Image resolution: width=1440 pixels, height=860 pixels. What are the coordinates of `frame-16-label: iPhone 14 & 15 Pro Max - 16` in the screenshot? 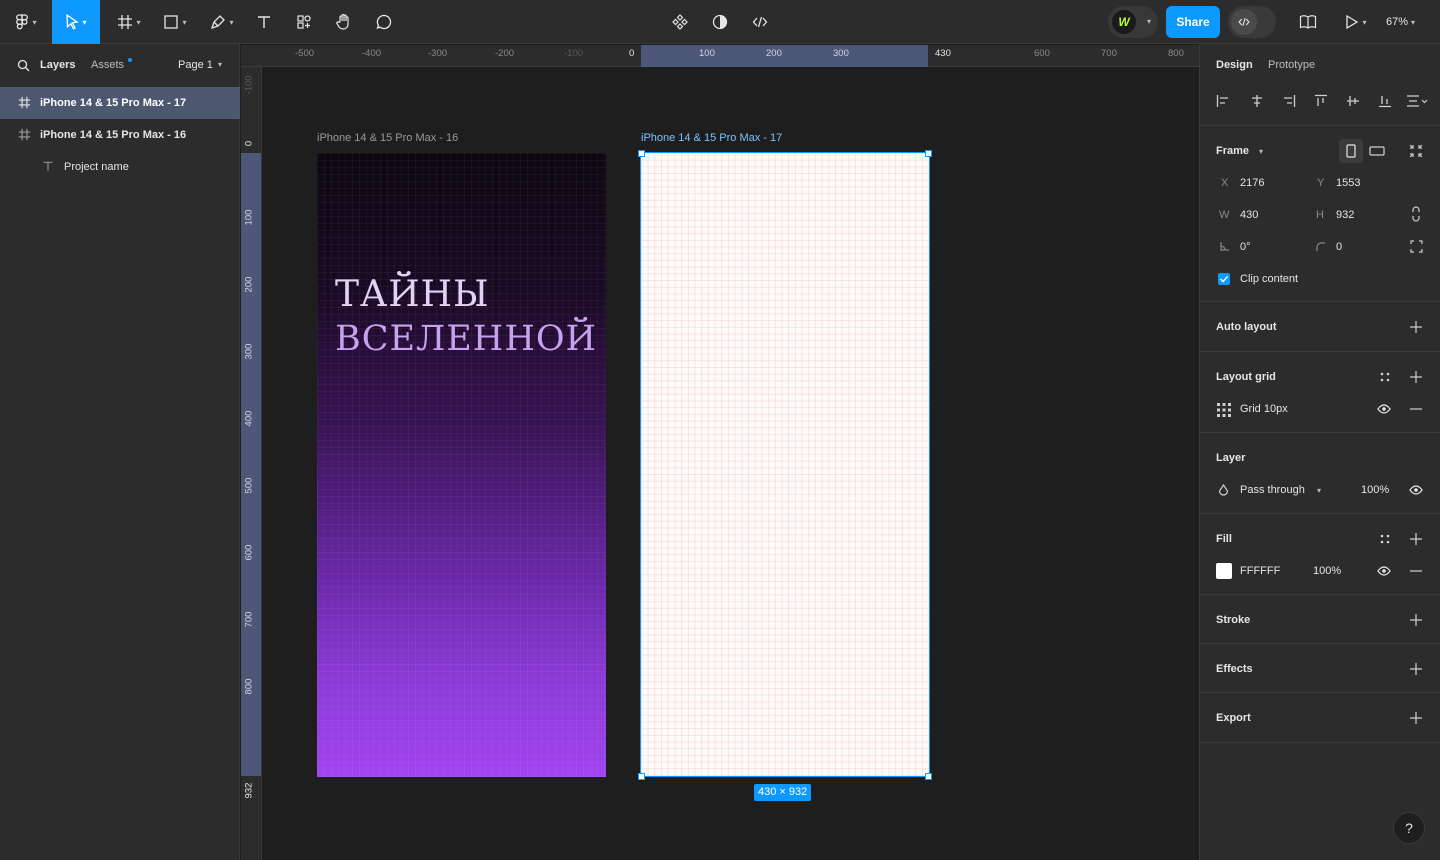 It's located at (387, 138).